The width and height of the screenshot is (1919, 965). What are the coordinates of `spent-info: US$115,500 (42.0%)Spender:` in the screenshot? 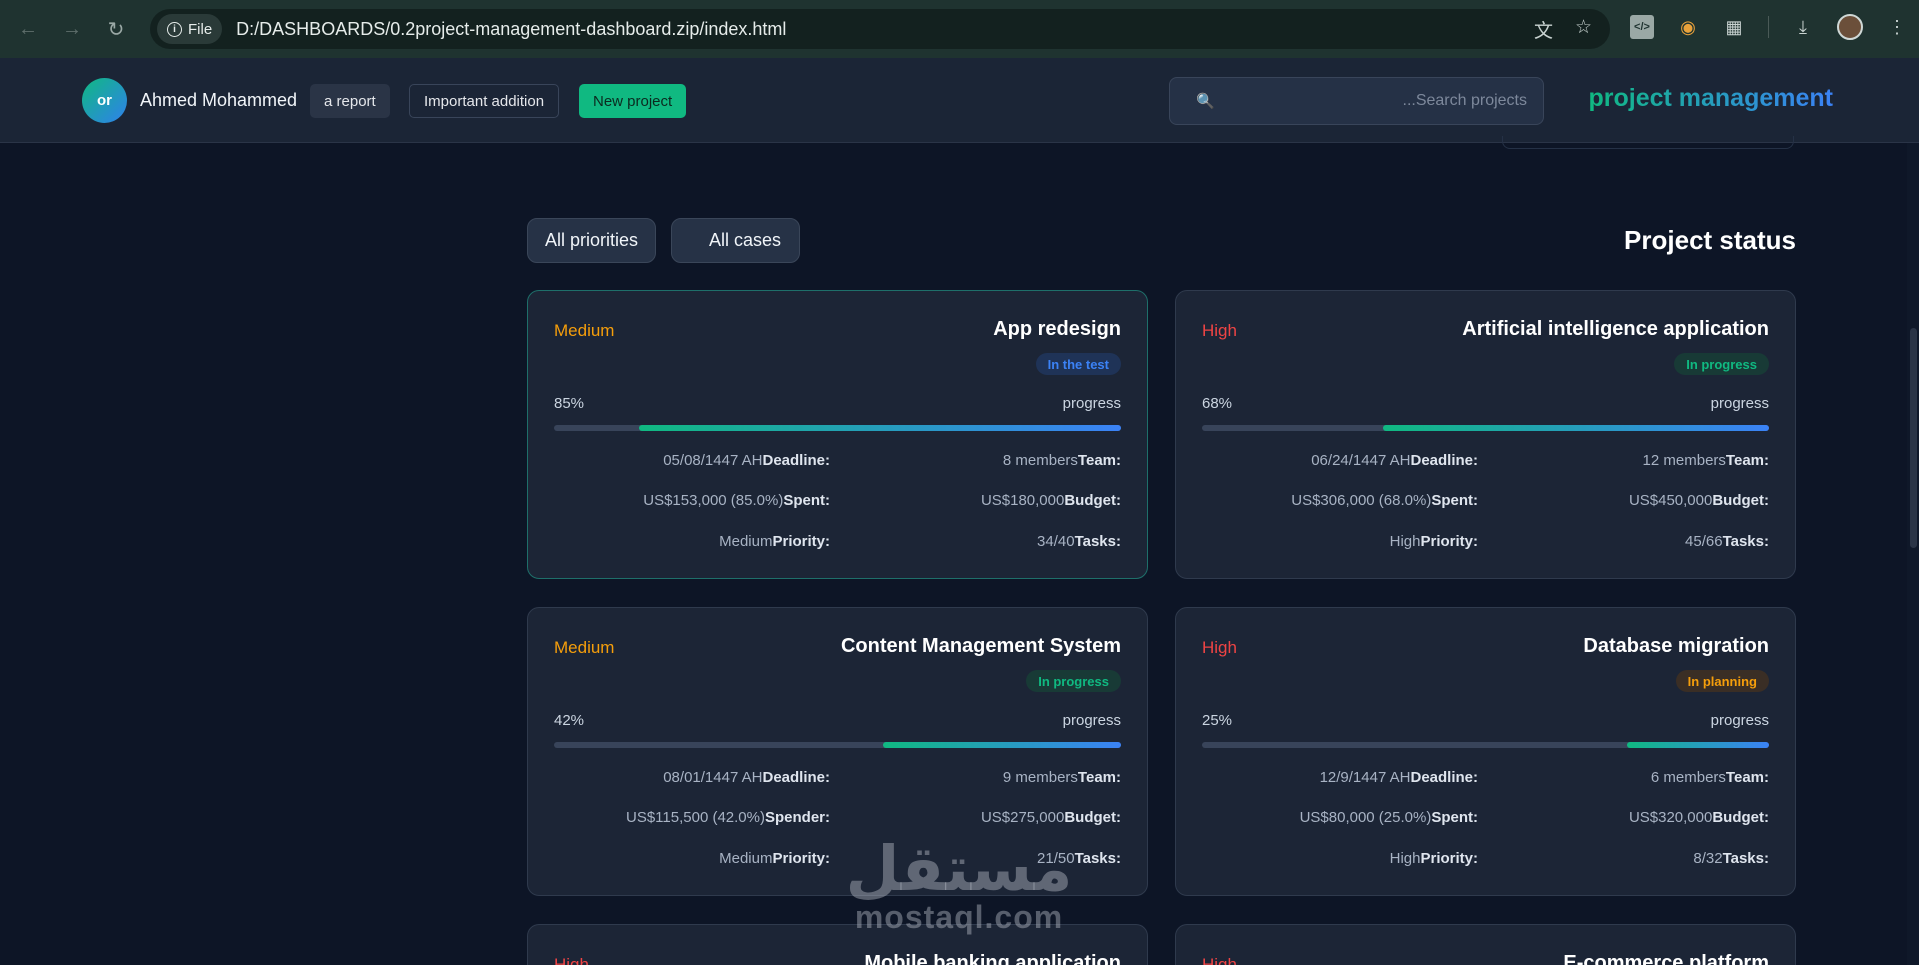 It's located at (728, 817).